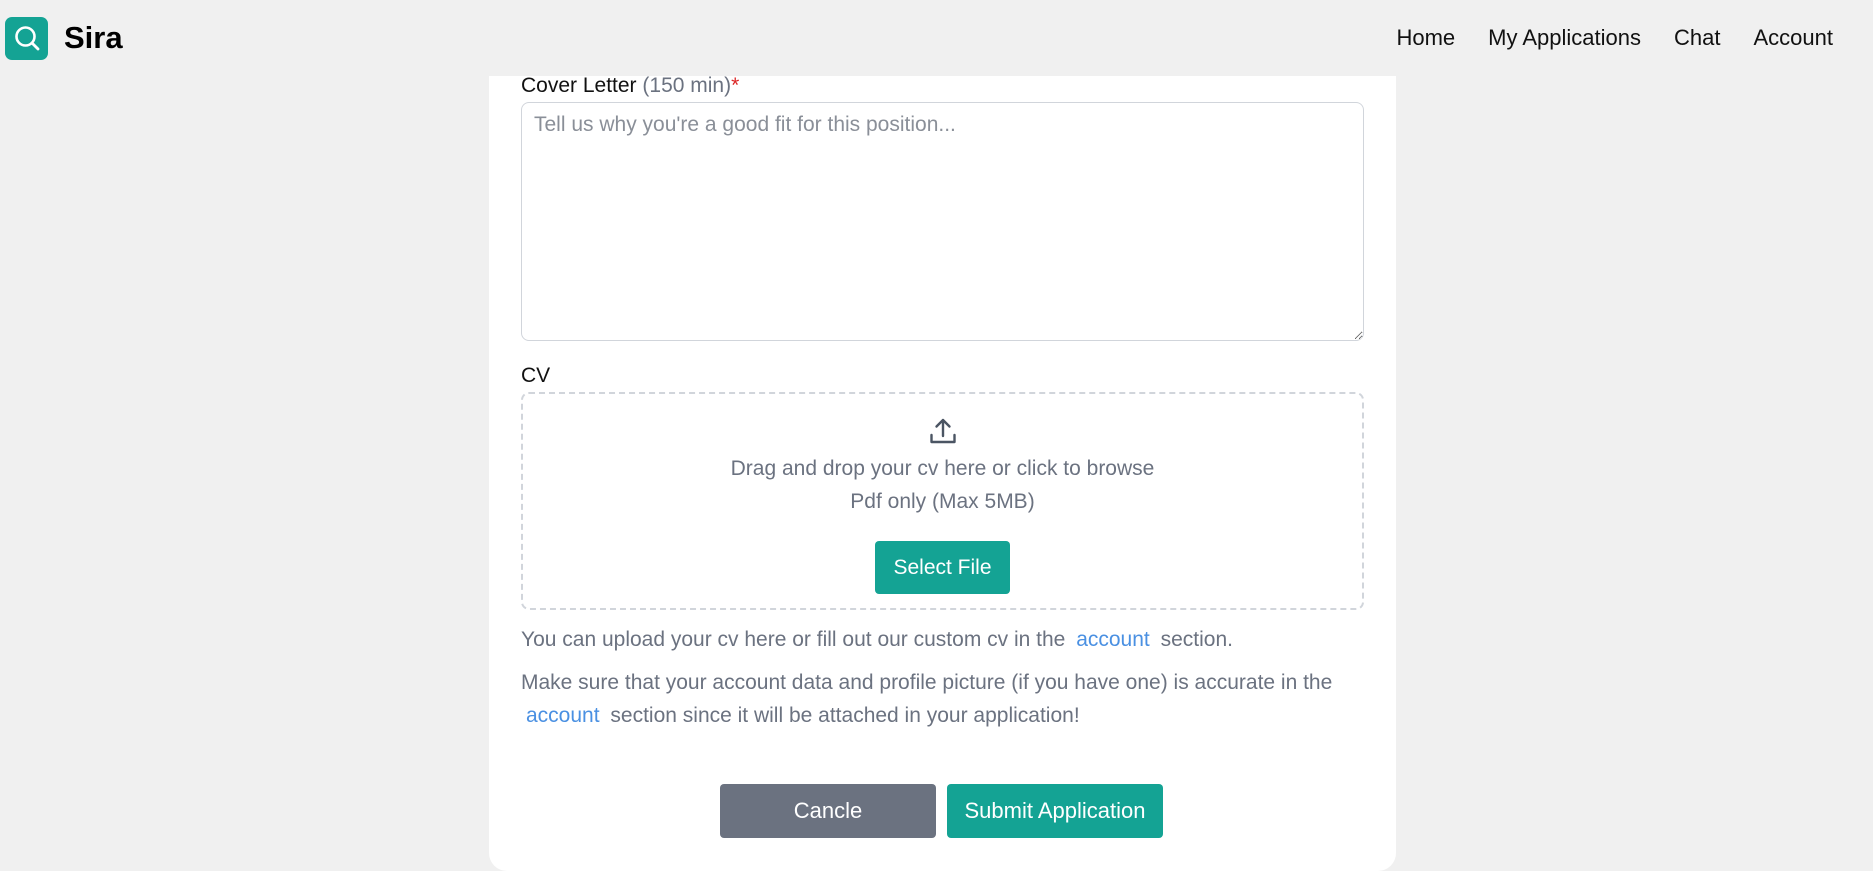 This screenshot has height=871, width=1873. I want to click on cover-letter-label: Cover Letter (150 min)*, so click(630, 86).